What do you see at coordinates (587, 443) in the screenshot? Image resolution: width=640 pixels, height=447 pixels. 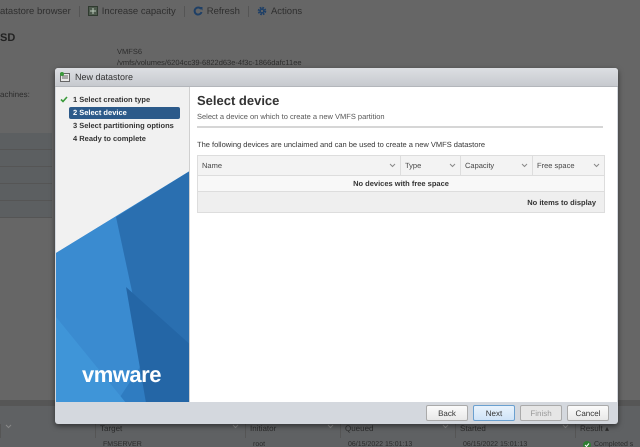 I see `success-icon` at bounding box center [587, 443].